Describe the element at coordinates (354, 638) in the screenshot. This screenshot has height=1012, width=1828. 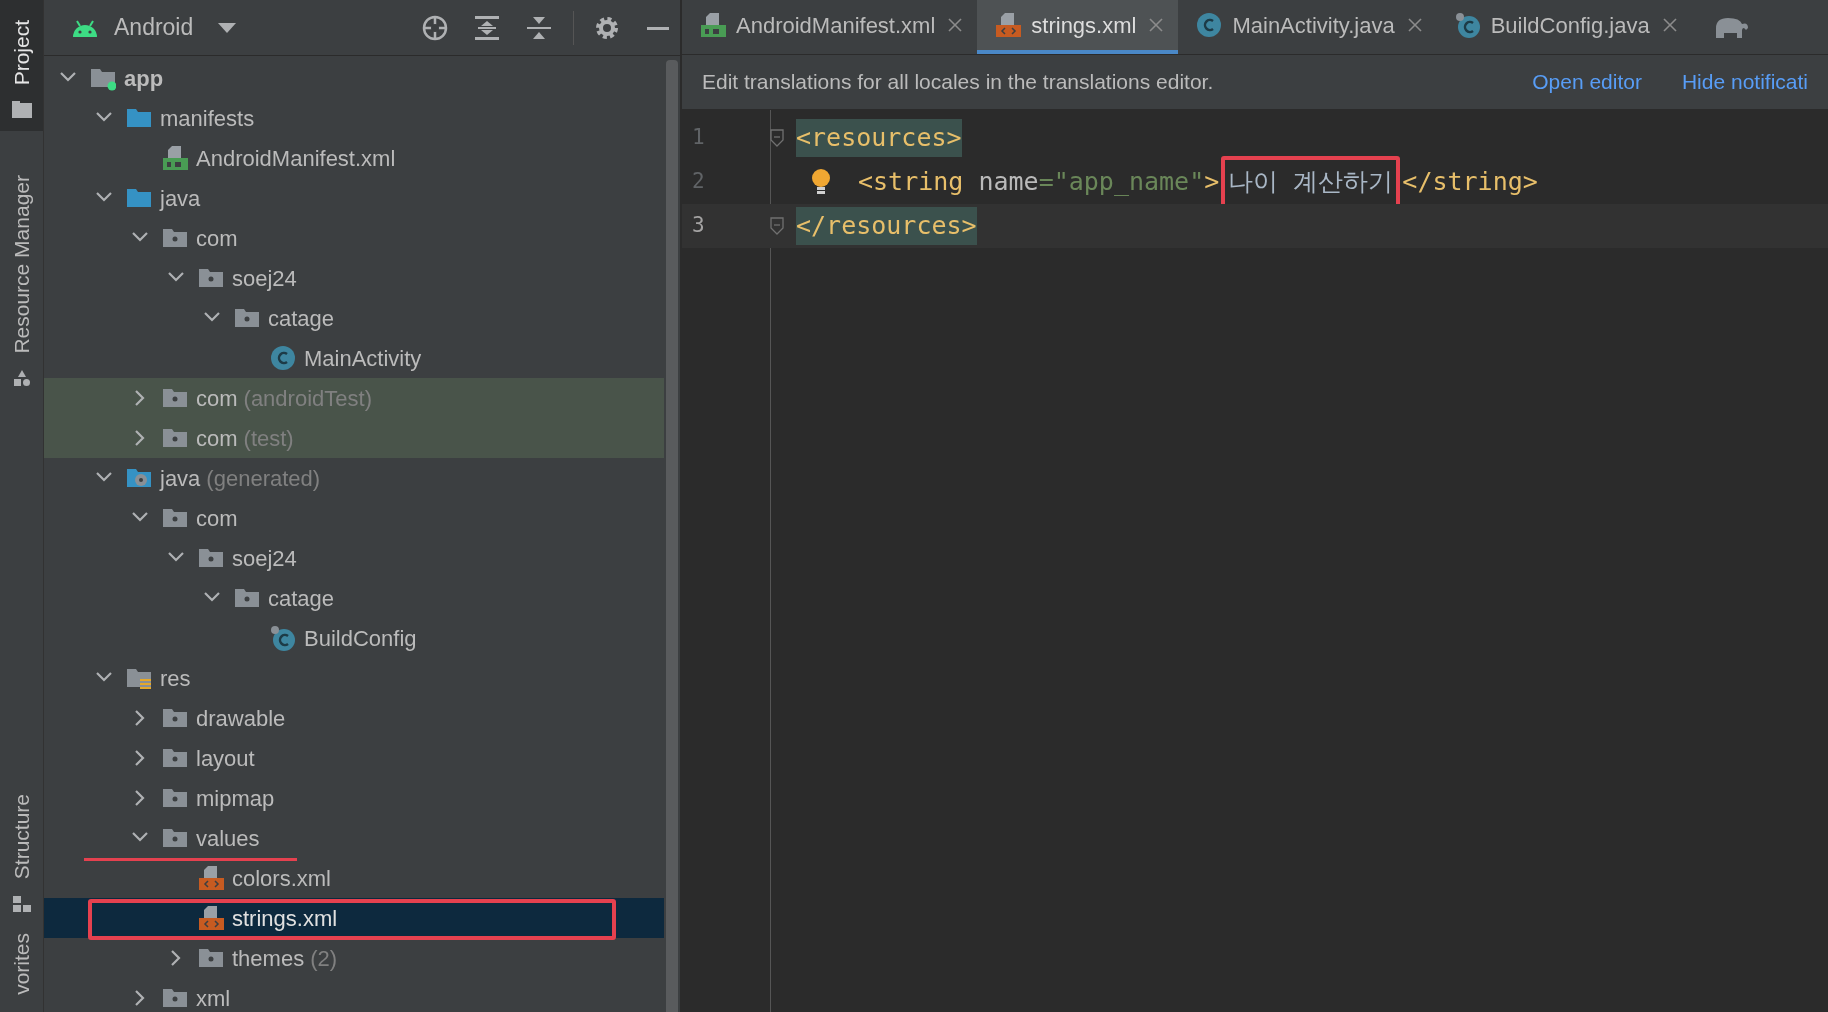
I see `tree-item: BuildConfig` at that location.